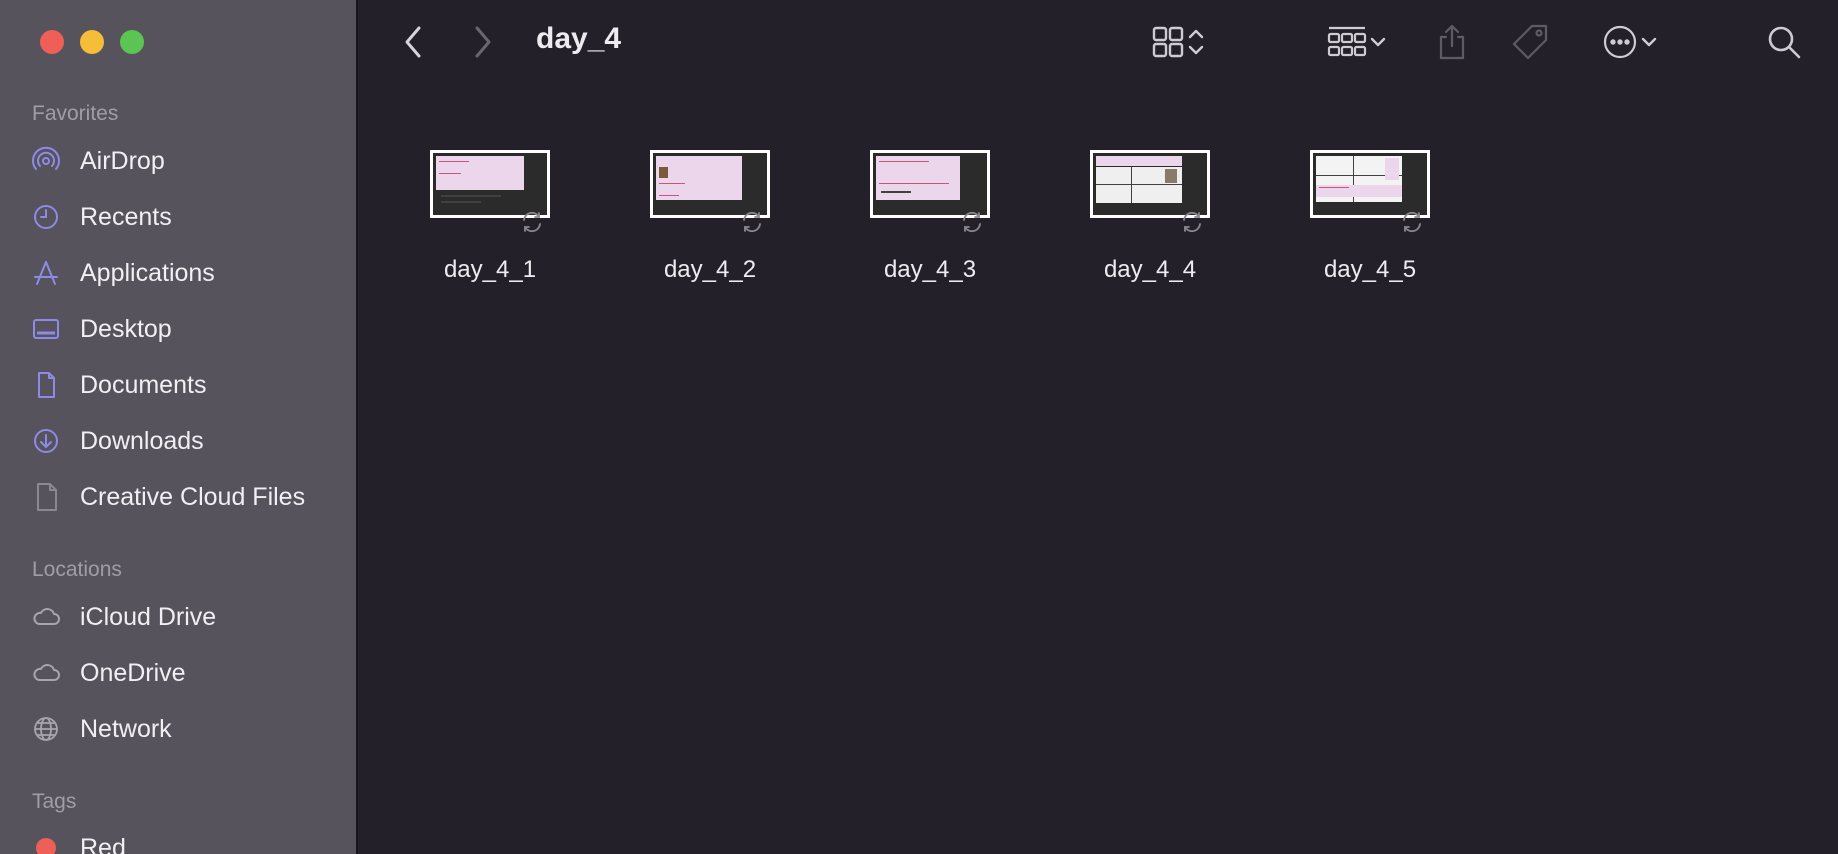 The width and height of the screenshot is (1838, 854). What do you see at coordinates (46, 497) in the screenshot?
I see `file-icon` at bounding box center [46, 497].